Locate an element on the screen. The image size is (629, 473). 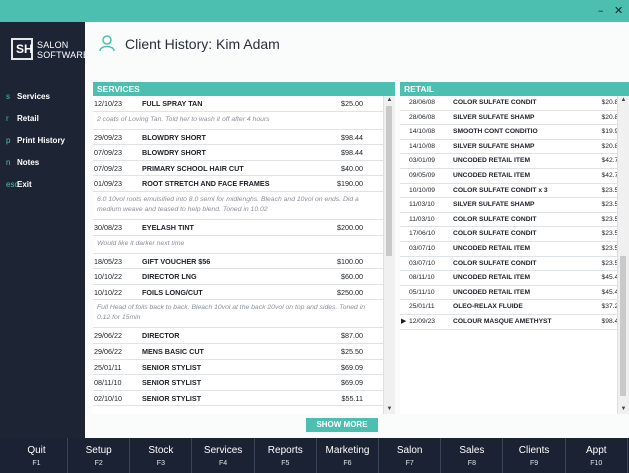
fkey-services: Services F4 is located at coordinates (224, 455).